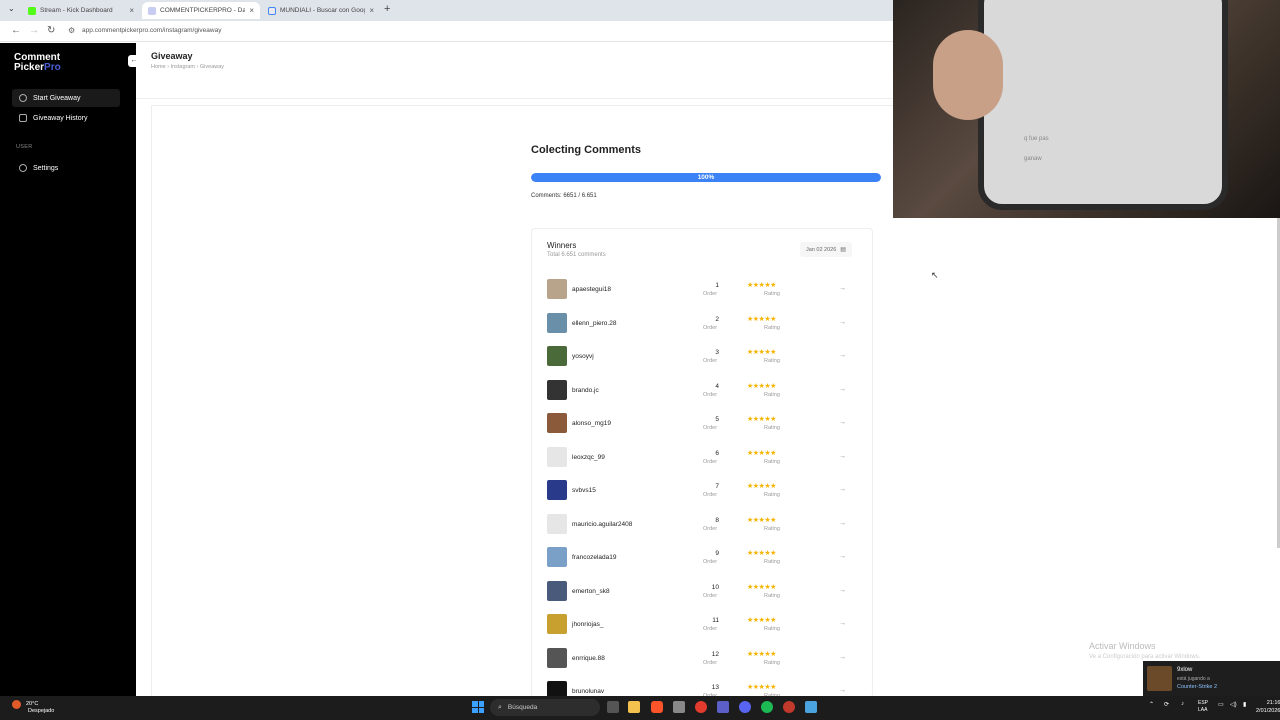 The width and height of the screenshot is (1280, 720). What do you see at coordinates (707, 457) in the screenshot?
I see `winner-row: leoxzqc_99 6 Order ★★★★★ Rating →` at bounding box center [707, 457].